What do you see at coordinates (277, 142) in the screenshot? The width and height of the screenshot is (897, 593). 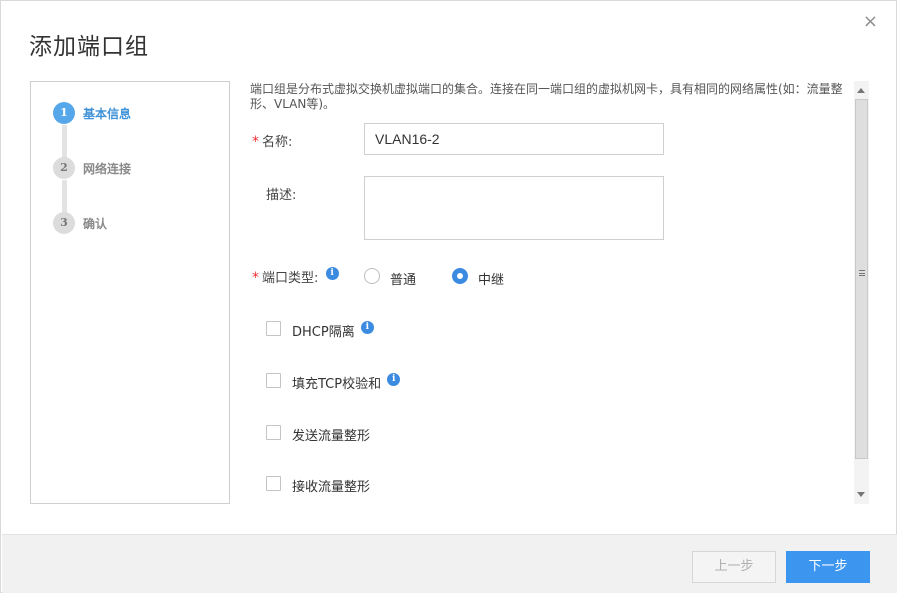 I see `name-label-text: 名称:` at bounding box center [277, 142].